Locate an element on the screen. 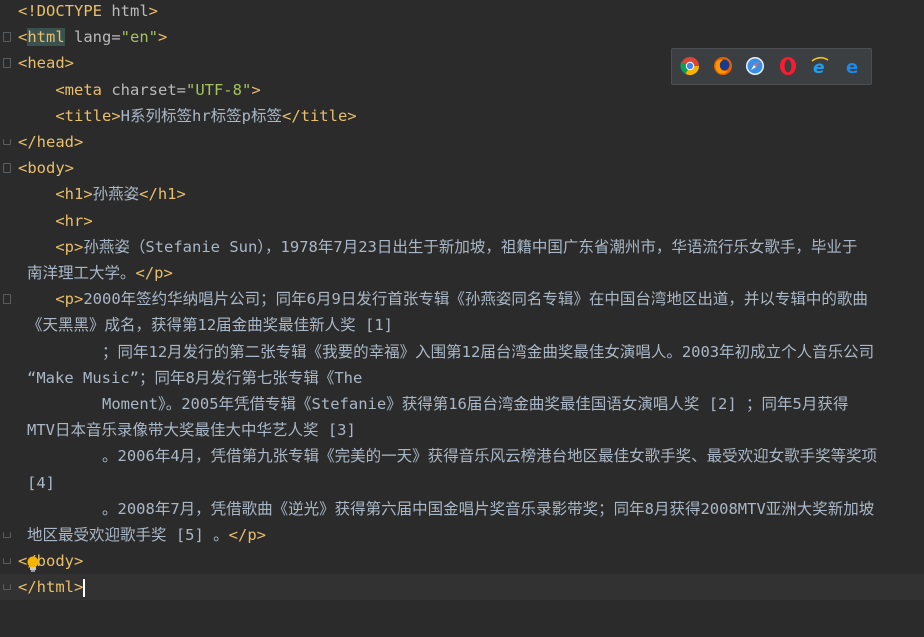 Image resolution: width=924 pixels, height=637 pixels. code-text: MTV日本音乐录像带大奖最佳大中华艺人奖 [3] is located at coordinates (191, 430).